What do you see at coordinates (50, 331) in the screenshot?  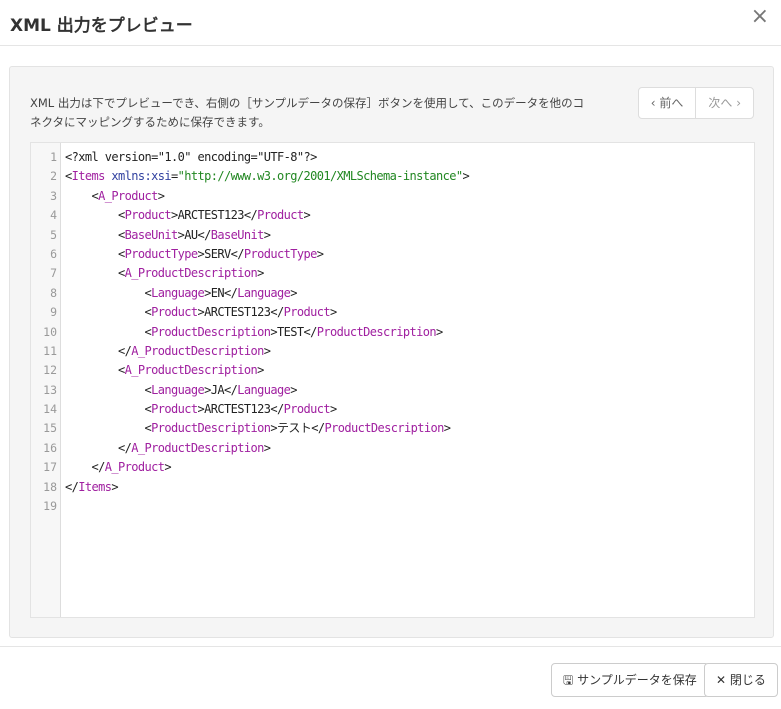 I see `line-number: 10` at bounding box center [50, 331].